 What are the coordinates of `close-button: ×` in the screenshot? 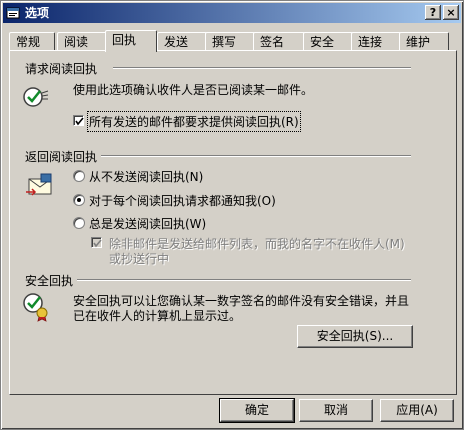 It's located at (451, 12).